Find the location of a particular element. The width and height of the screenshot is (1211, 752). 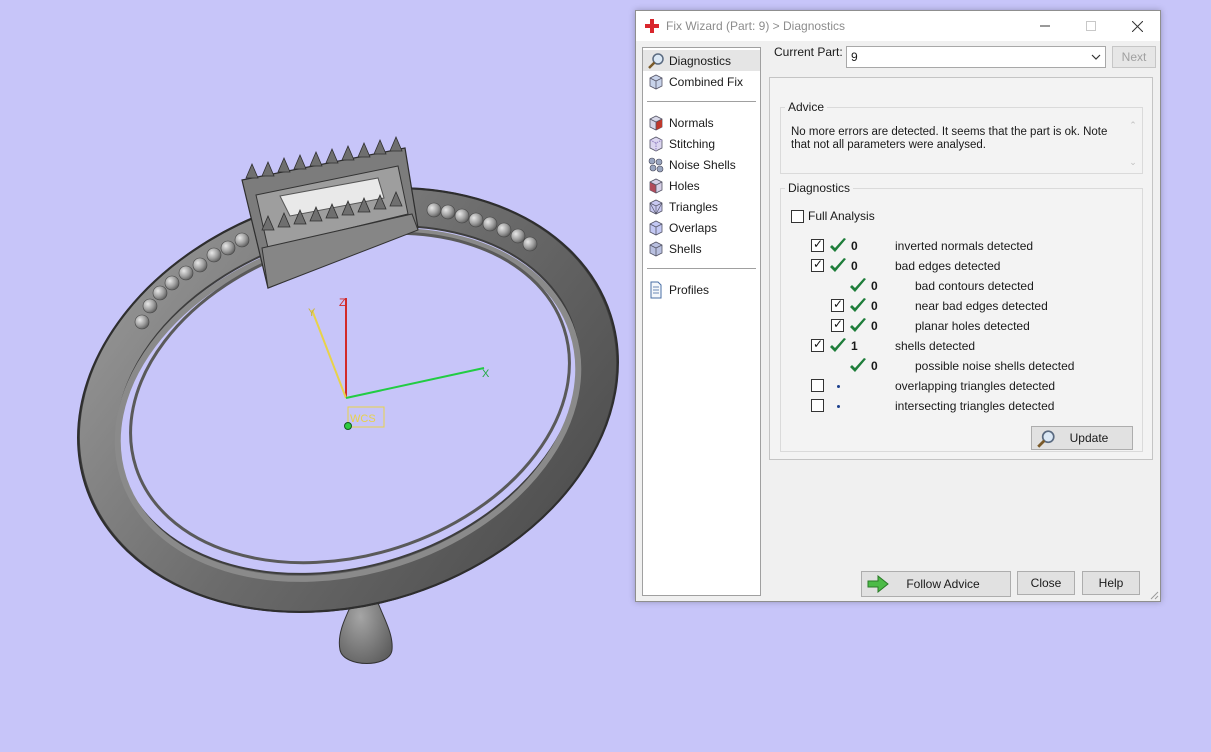

window-title: Fix Wizard (Part: 9) > Diagnostics is located at coordinates (756, 26).